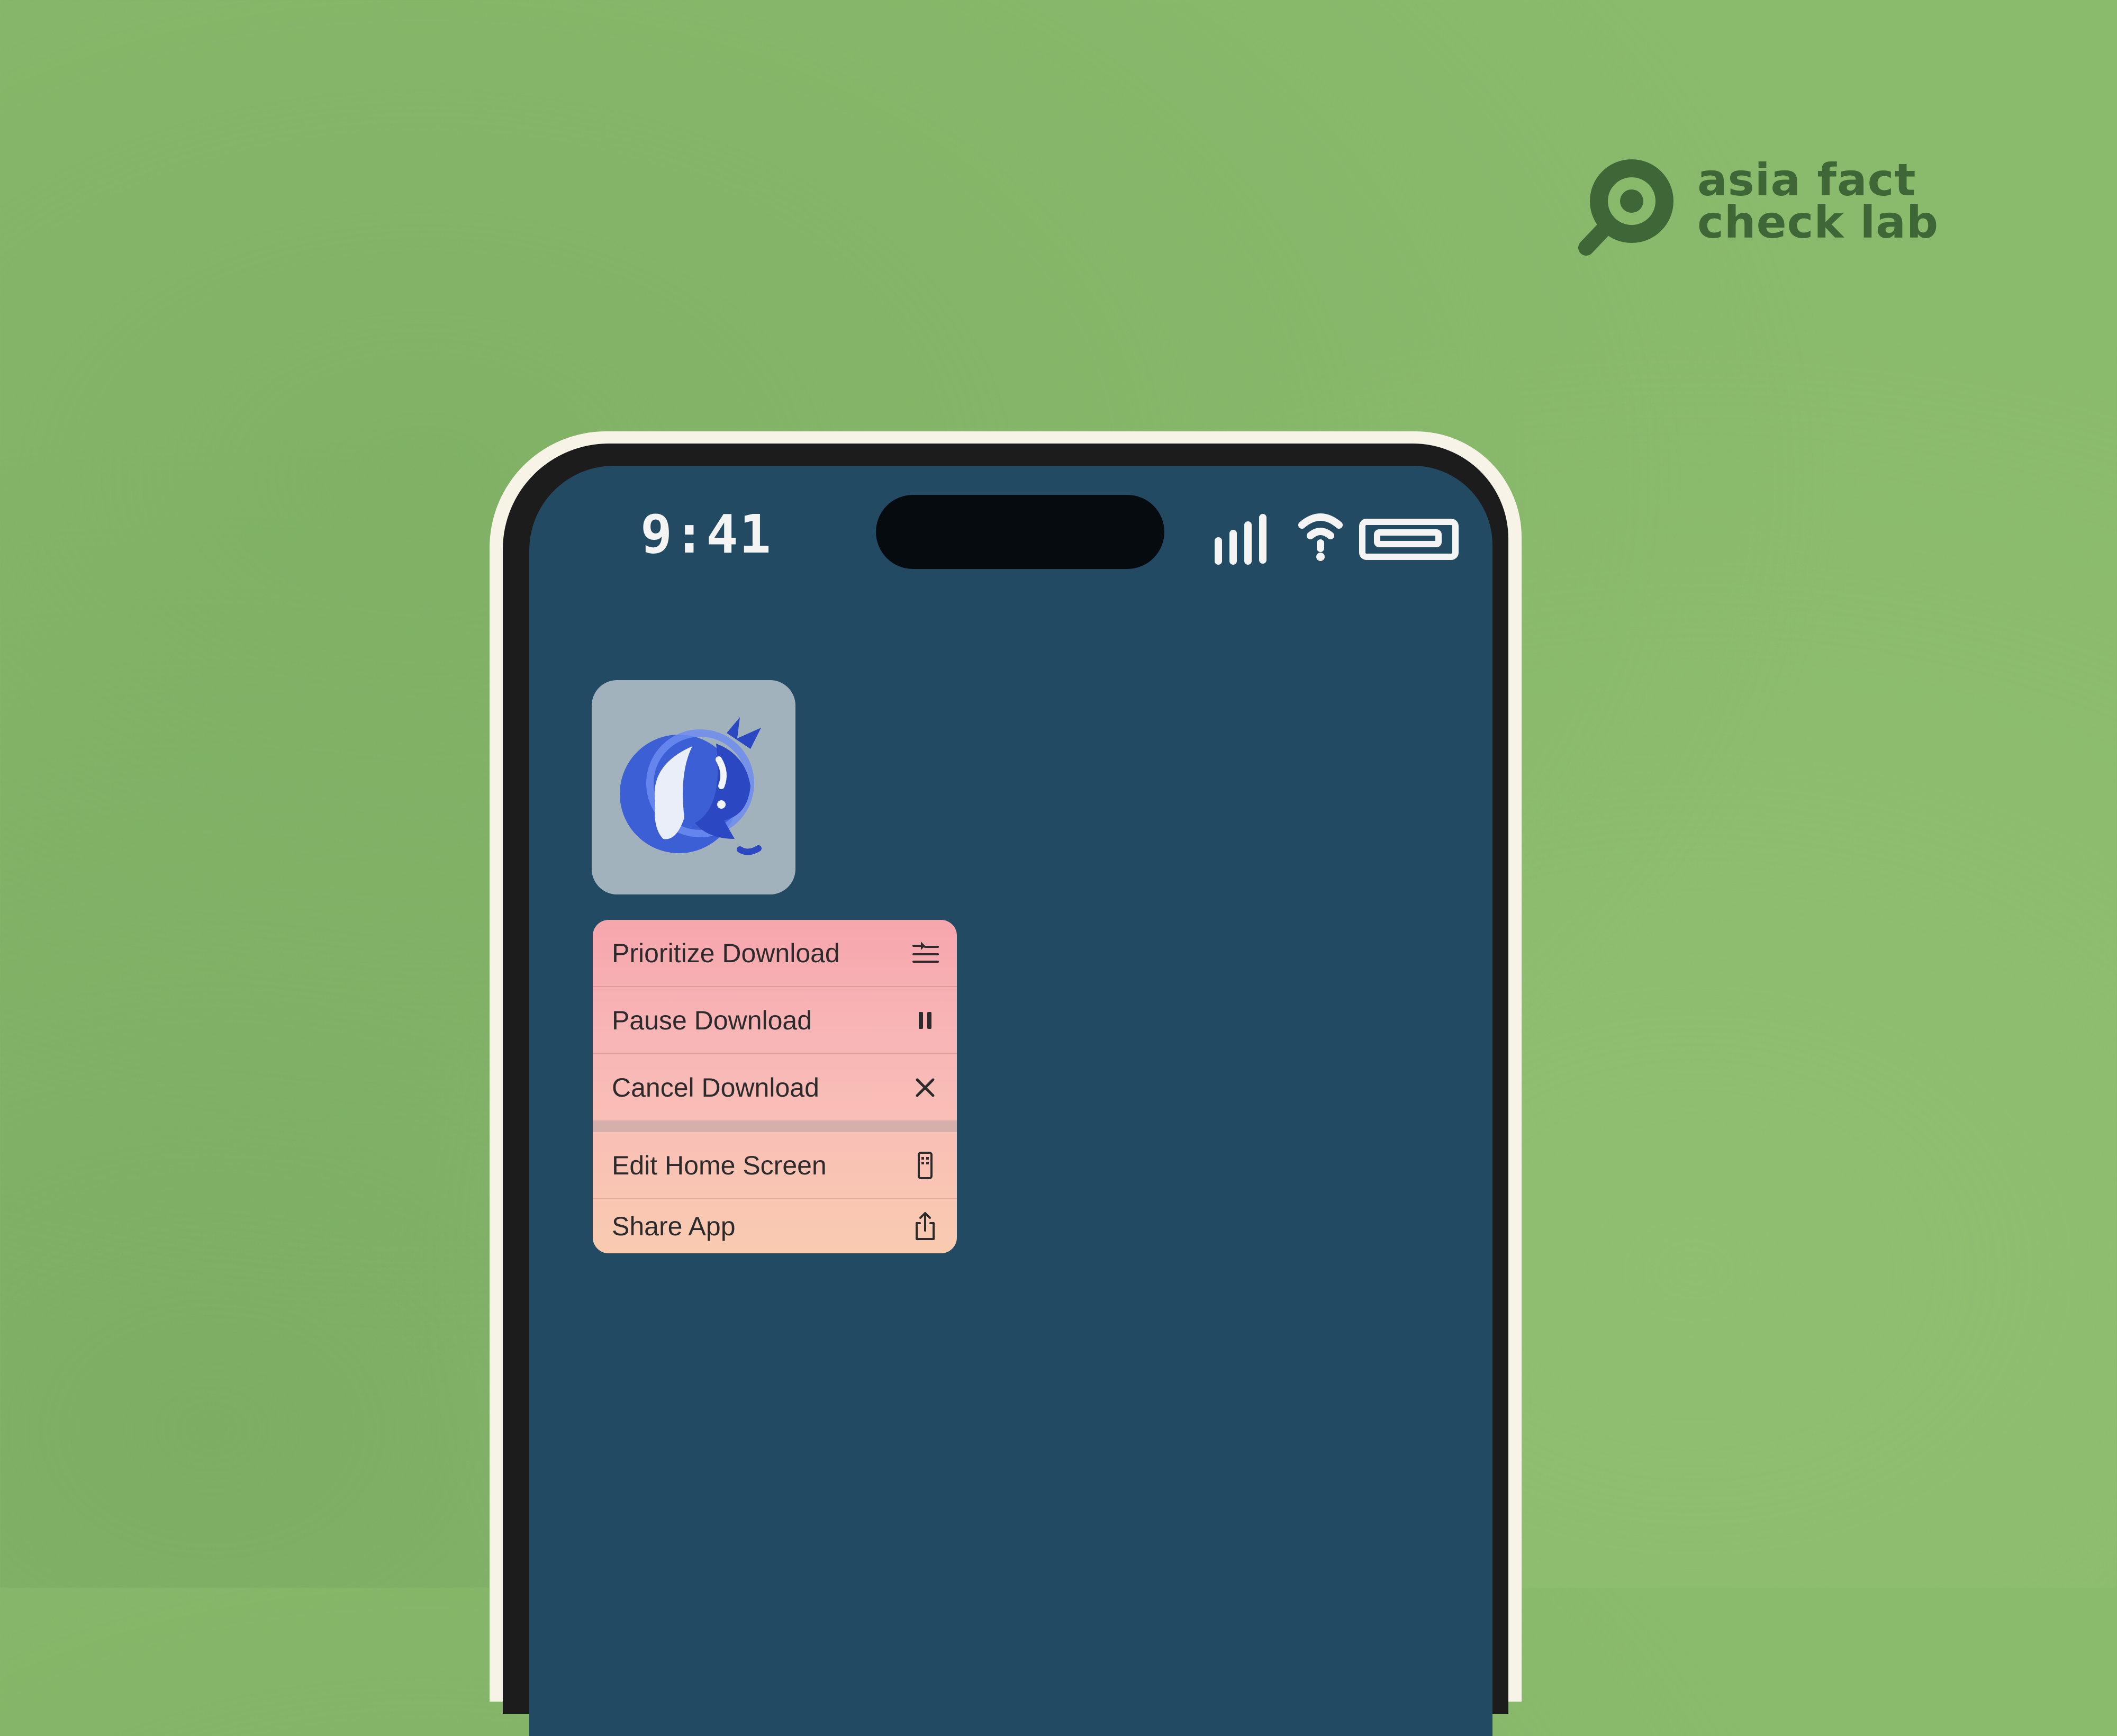 The image size is (2117, 1736). What do you see at coordinates (712, 1020) in the screenshot?
I see `menu-item-label: Pause Download` at bounding box center [712, 1020].